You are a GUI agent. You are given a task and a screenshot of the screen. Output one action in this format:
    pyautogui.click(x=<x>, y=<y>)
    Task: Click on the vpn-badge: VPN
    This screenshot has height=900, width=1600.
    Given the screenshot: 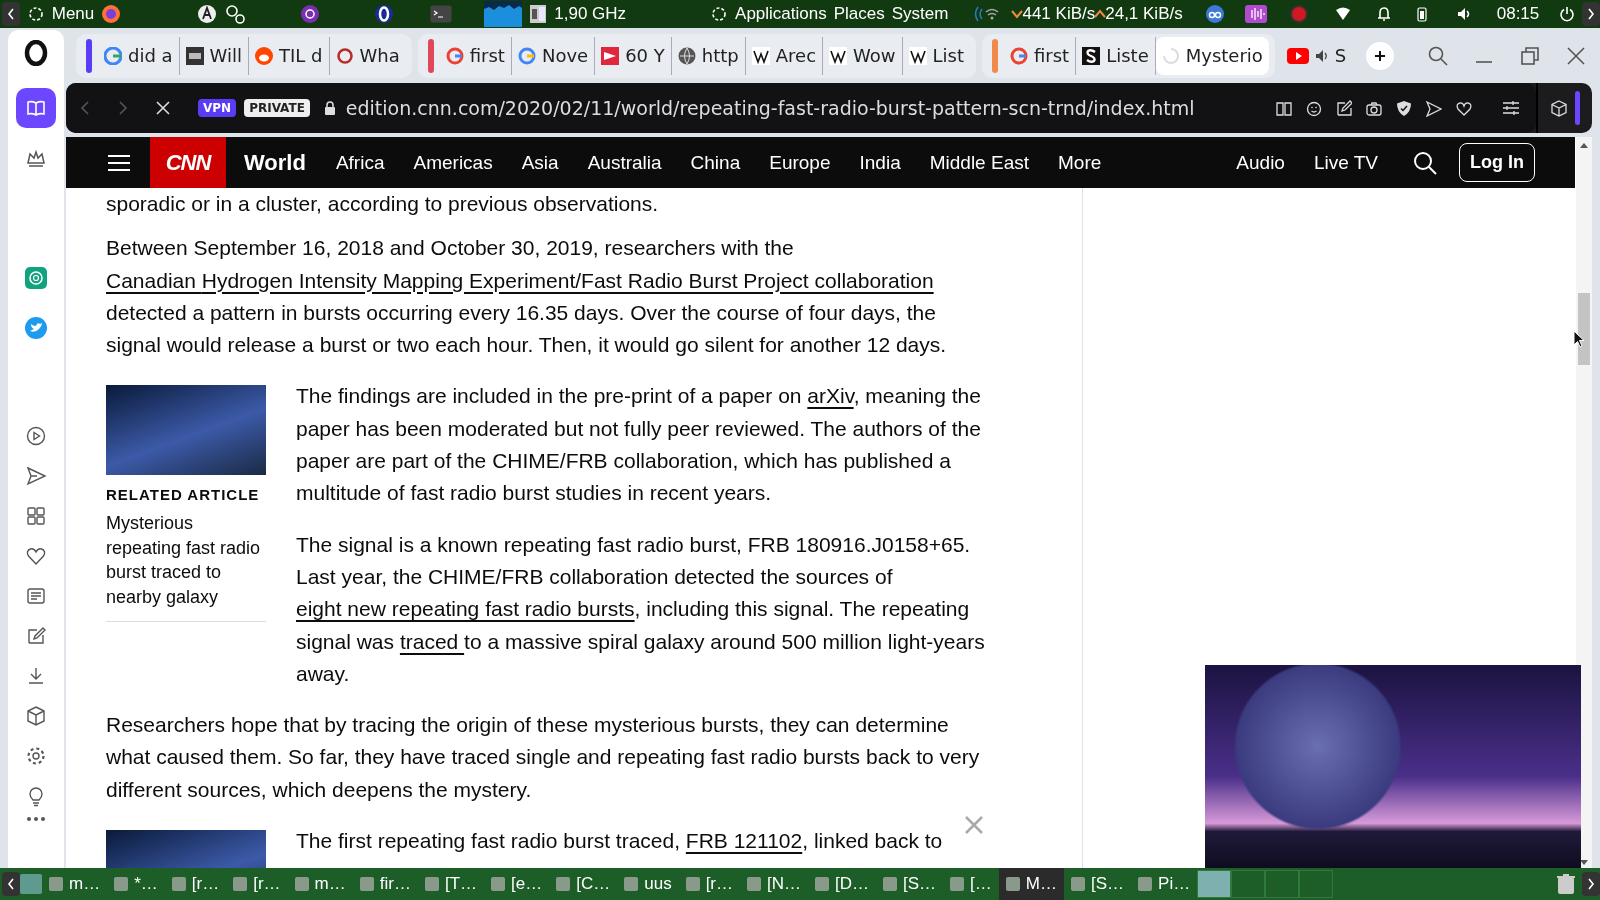 What is the action you would take?
    pyautogui.click(x=217, y=108)
    